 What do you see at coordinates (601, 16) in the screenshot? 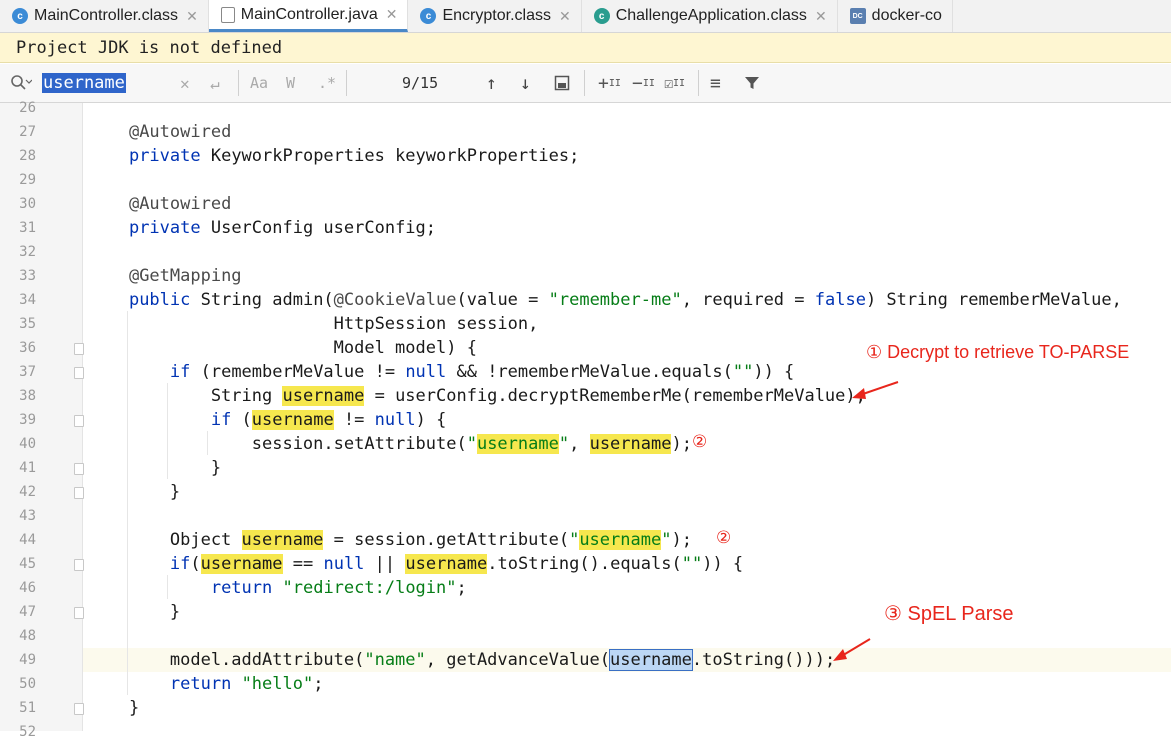
I see `app-class-icon: c` at bounding box center [601, 16].